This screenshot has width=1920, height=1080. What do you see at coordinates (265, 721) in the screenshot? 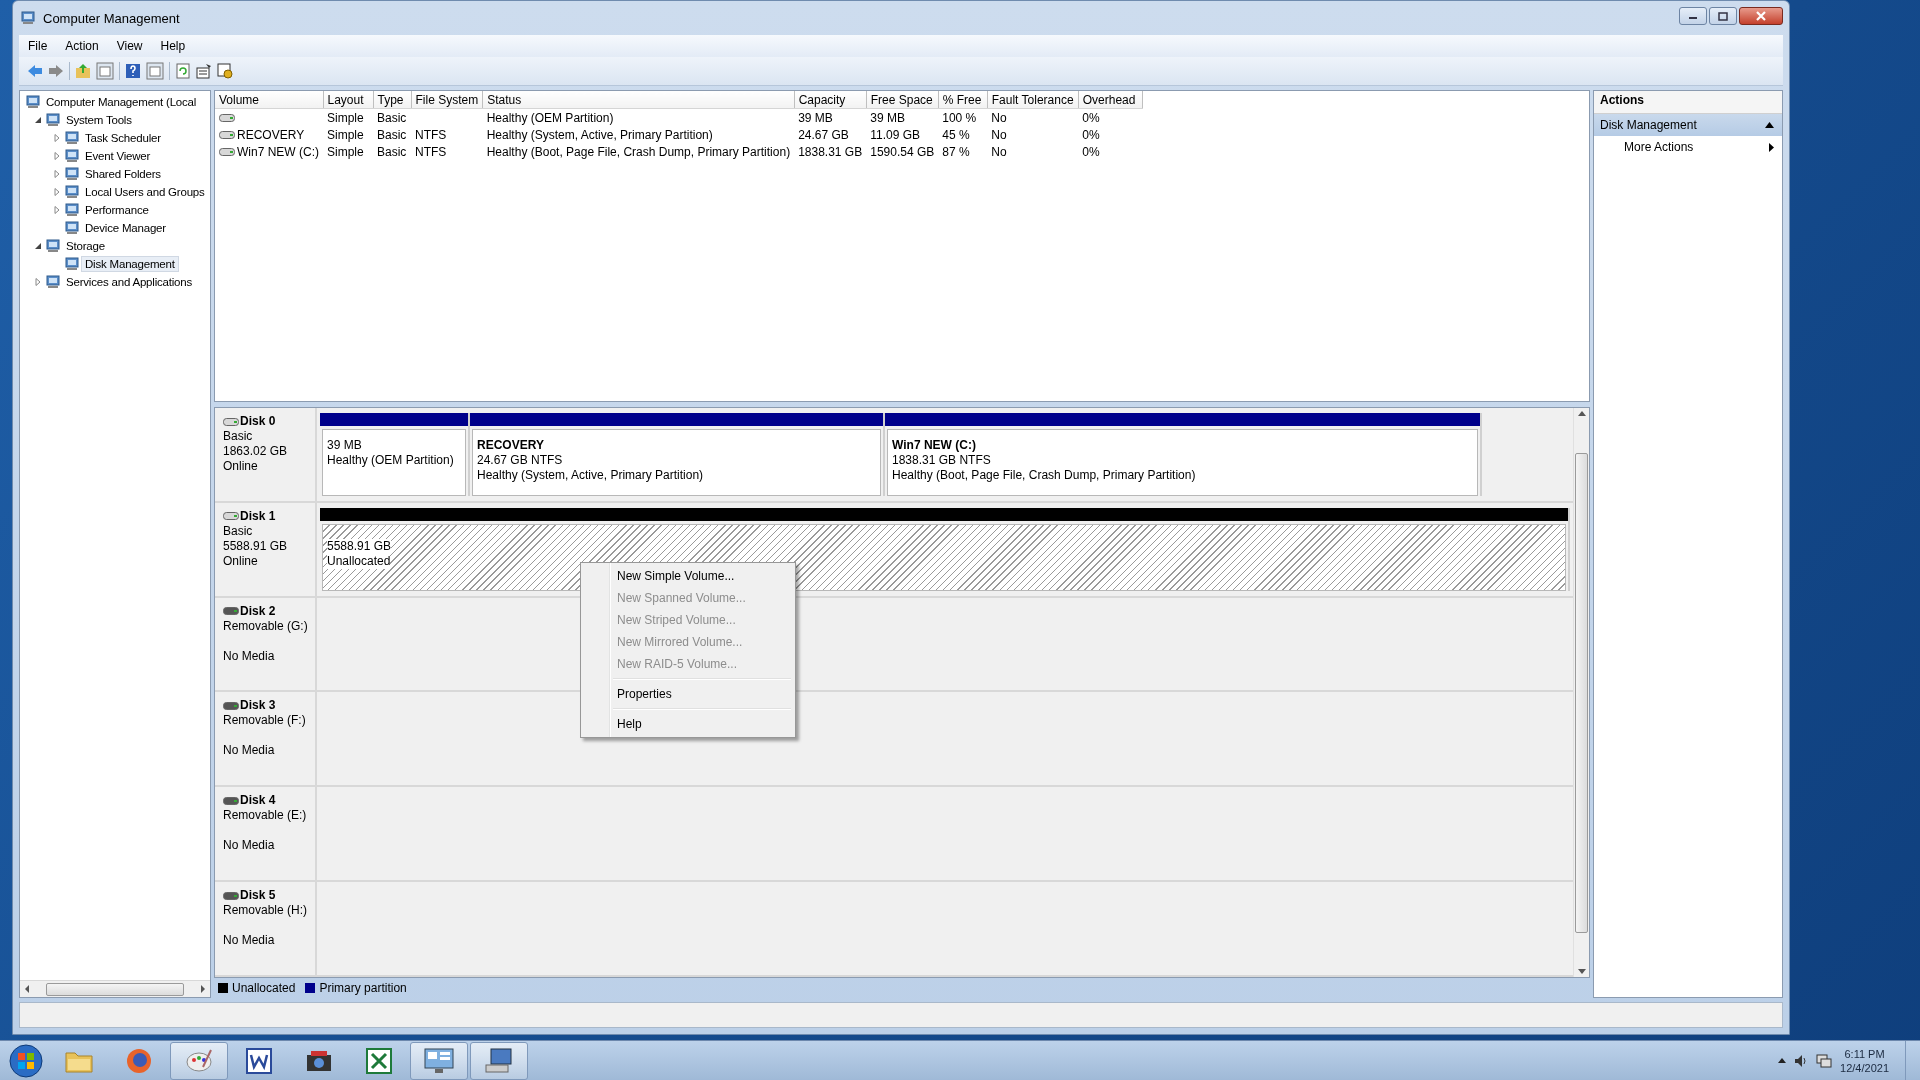
I see `disk-type: Removable (F:)` at bounding box center [265, 721].